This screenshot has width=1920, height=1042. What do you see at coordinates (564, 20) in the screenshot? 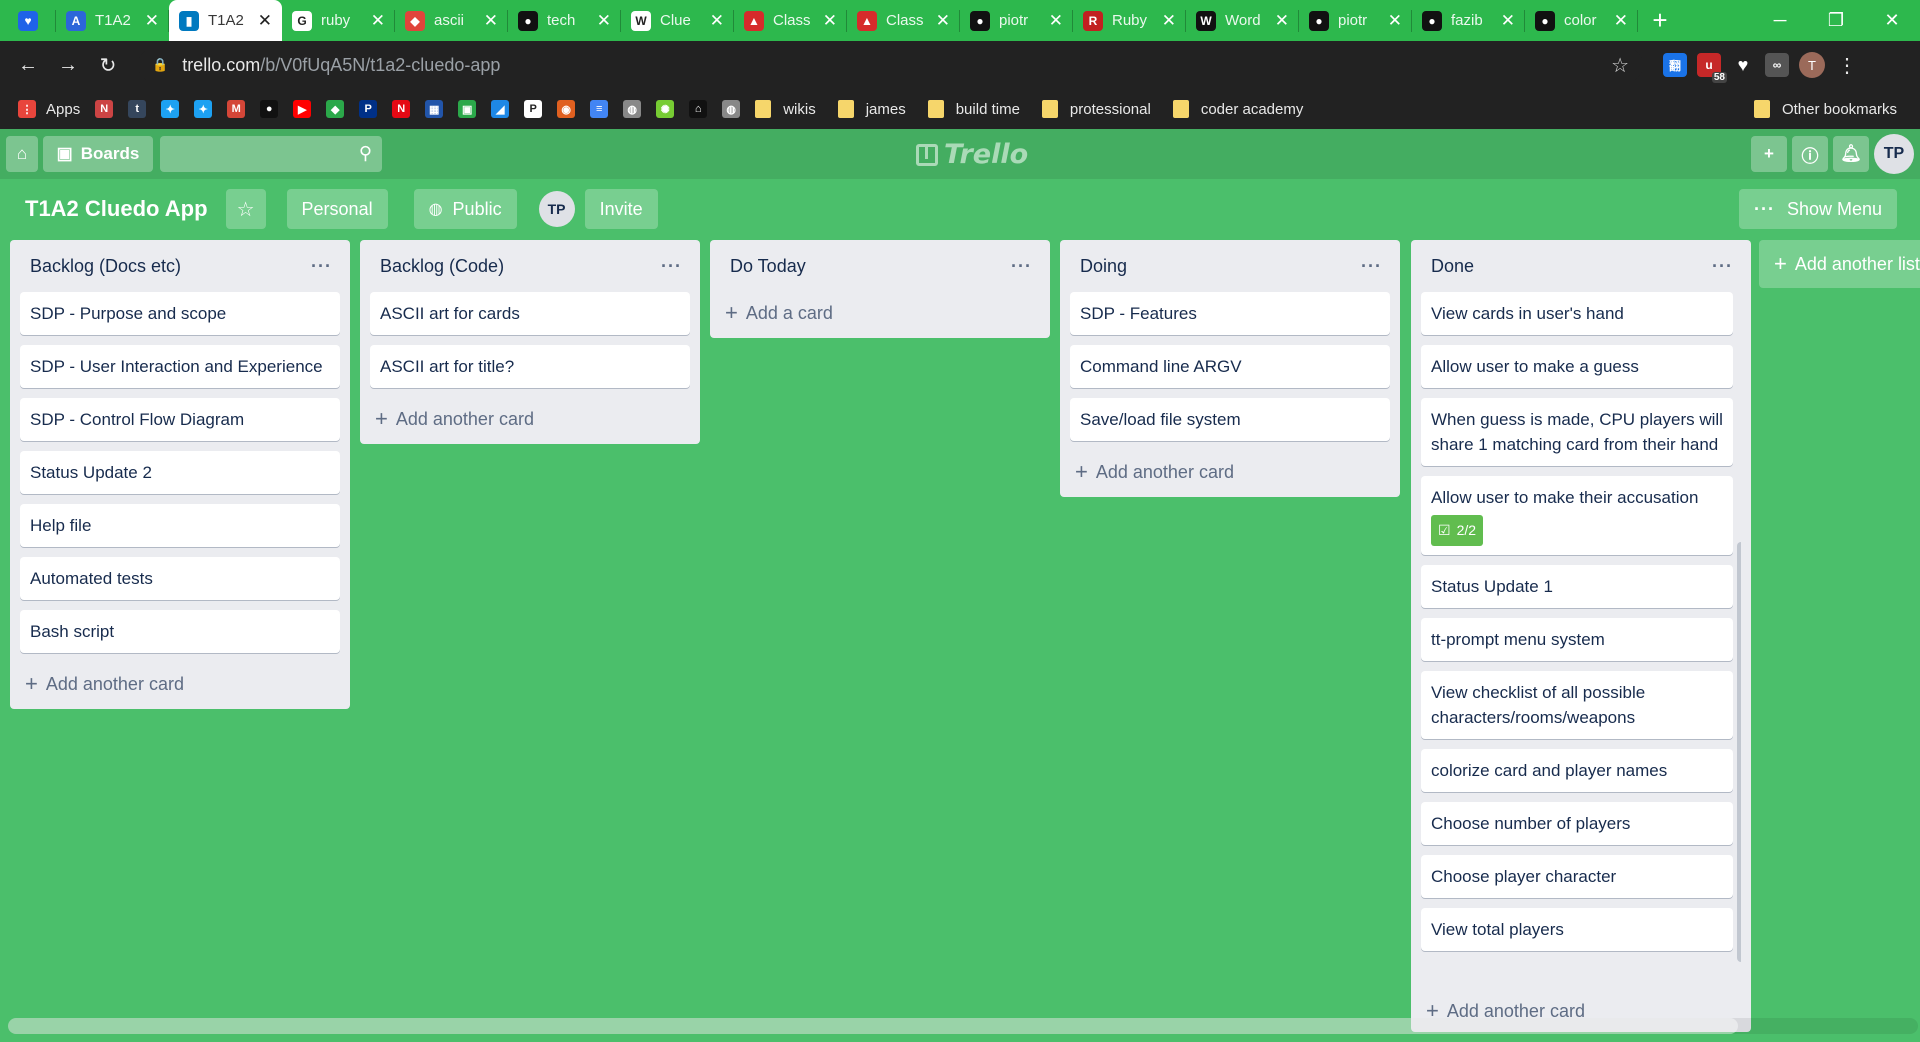
I see `browser-tab: ● tech ✕` at bounding box center [564, 20].